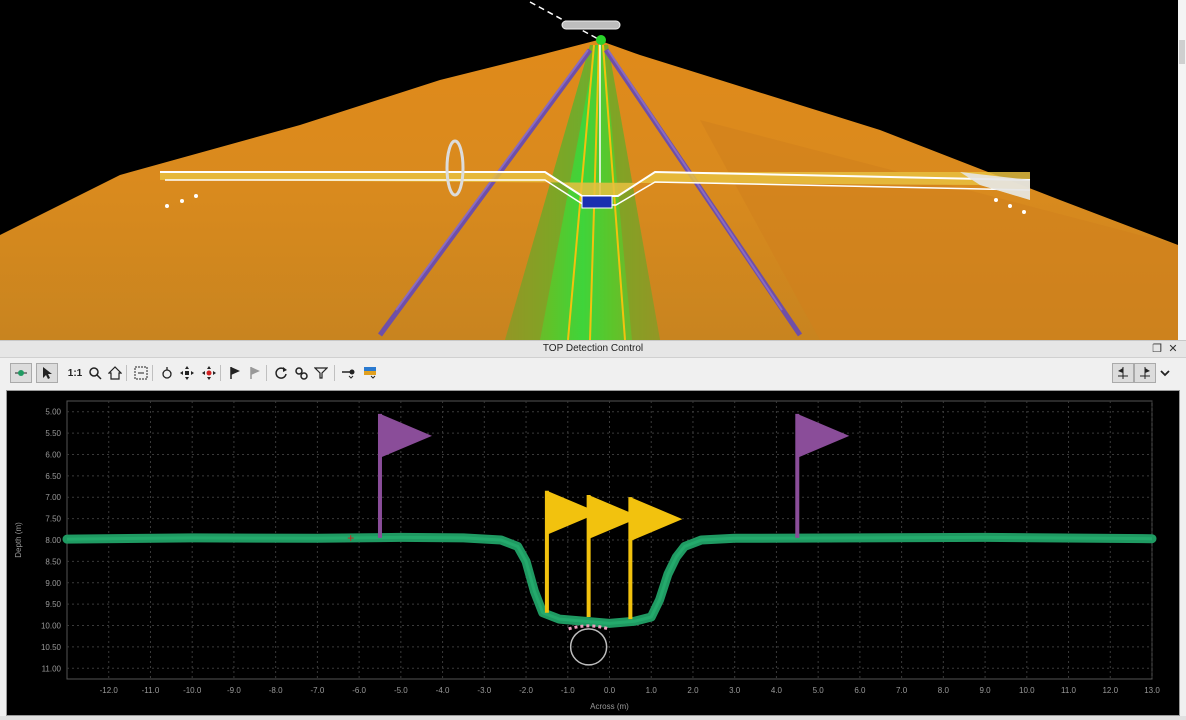 This screenshot has width=1186, height=720. I want to click on x-tick-label: 8.0, so click(944, 690).